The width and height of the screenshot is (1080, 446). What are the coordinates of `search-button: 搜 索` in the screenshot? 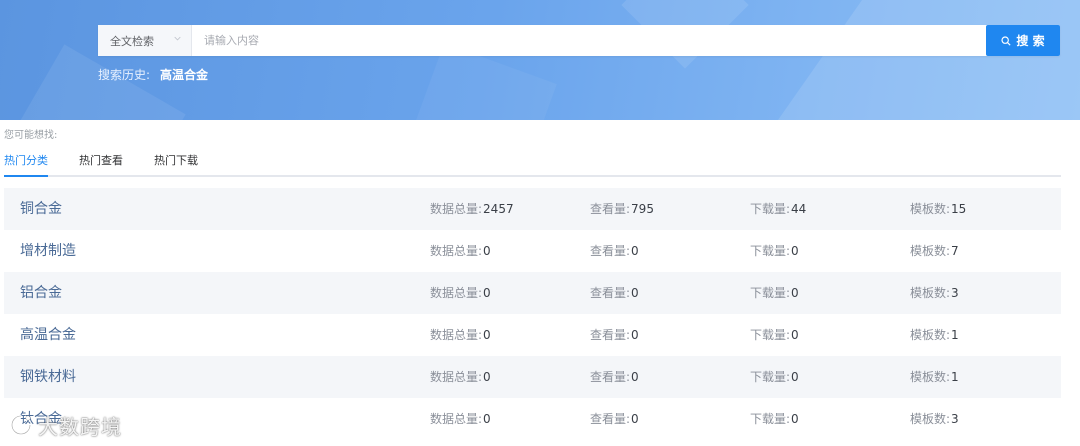 It's located at (1023, 40).